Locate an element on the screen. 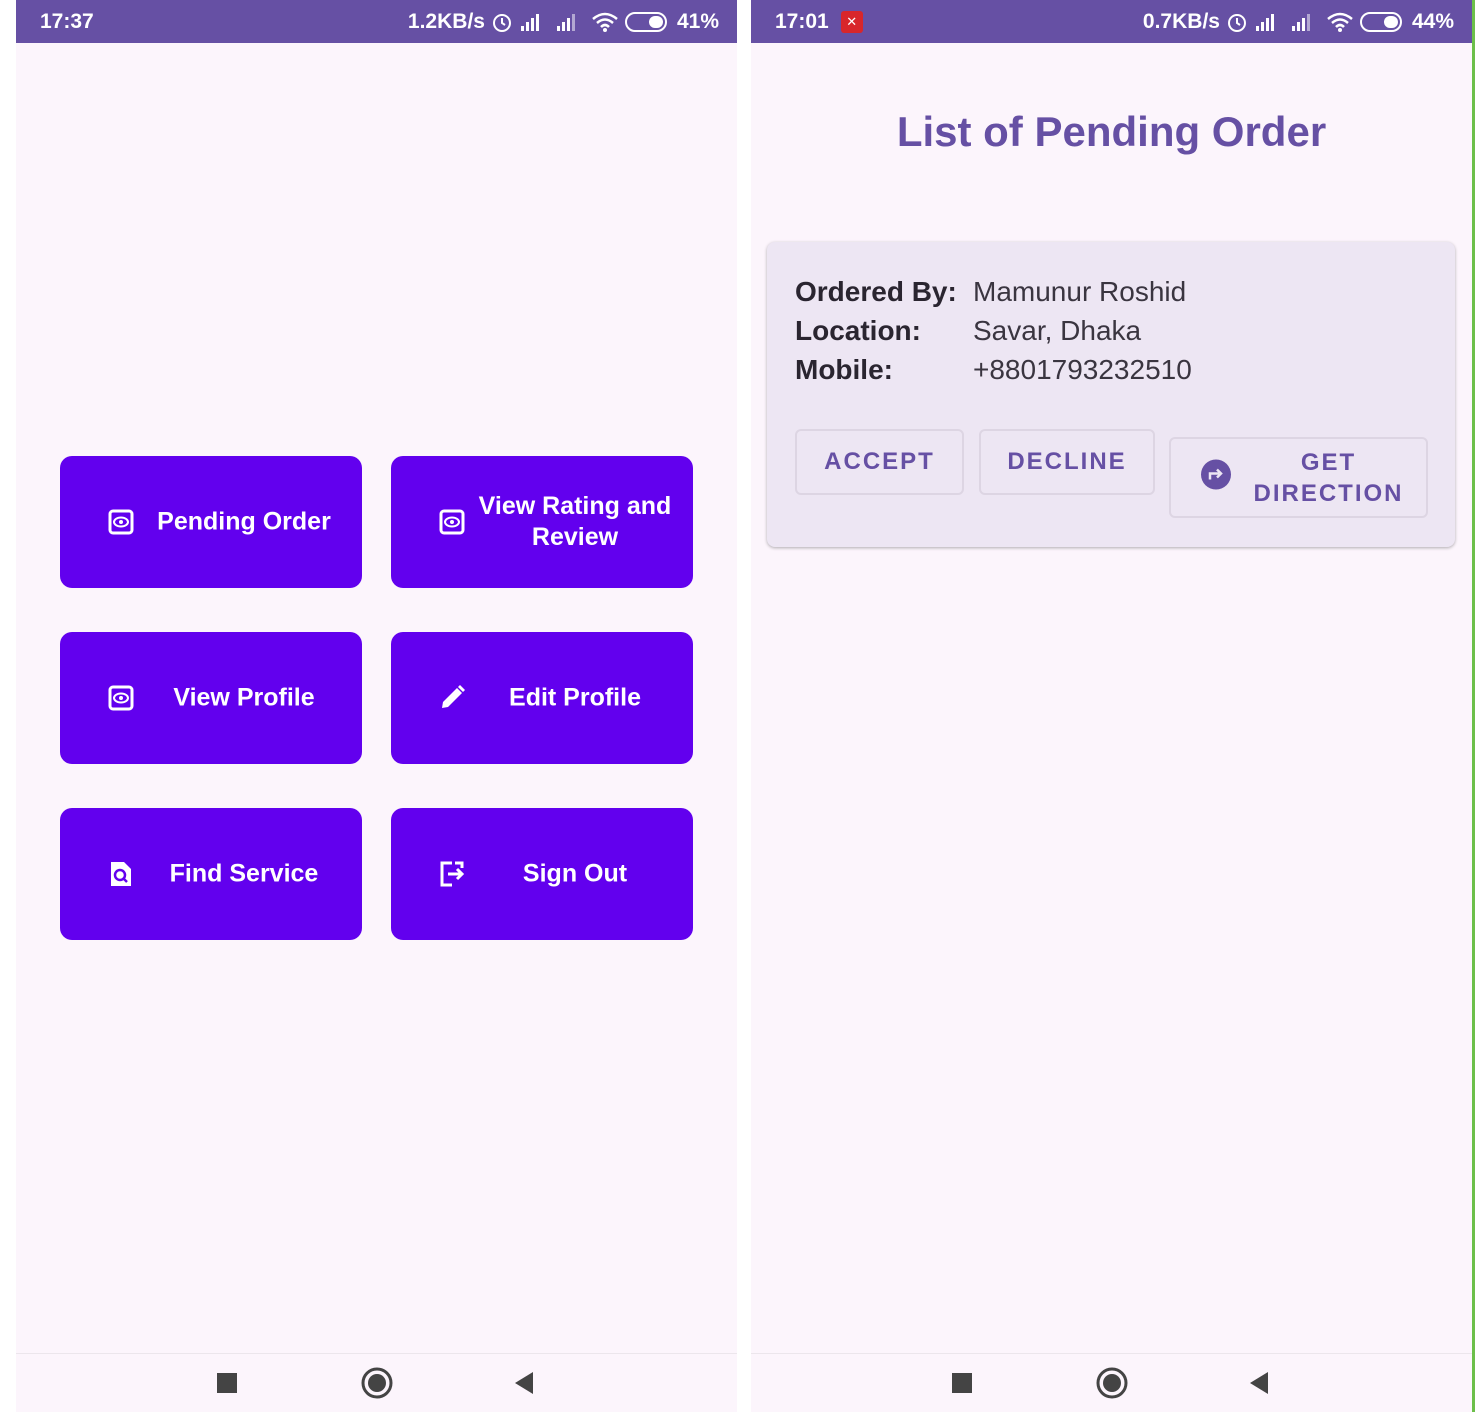  get-direction-label: GET DIRECTION is located at coordinates (1328, 478).